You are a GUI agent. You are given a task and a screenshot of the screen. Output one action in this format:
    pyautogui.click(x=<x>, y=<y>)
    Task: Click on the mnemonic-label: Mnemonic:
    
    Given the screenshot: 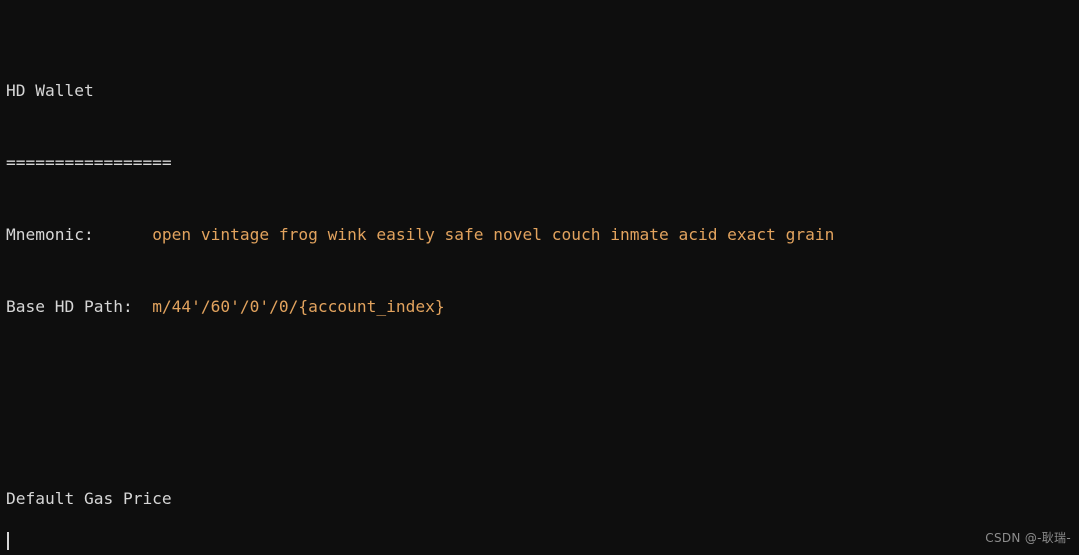 What is the action you would take?
    pyautogui.click(x=79, y=234)
    